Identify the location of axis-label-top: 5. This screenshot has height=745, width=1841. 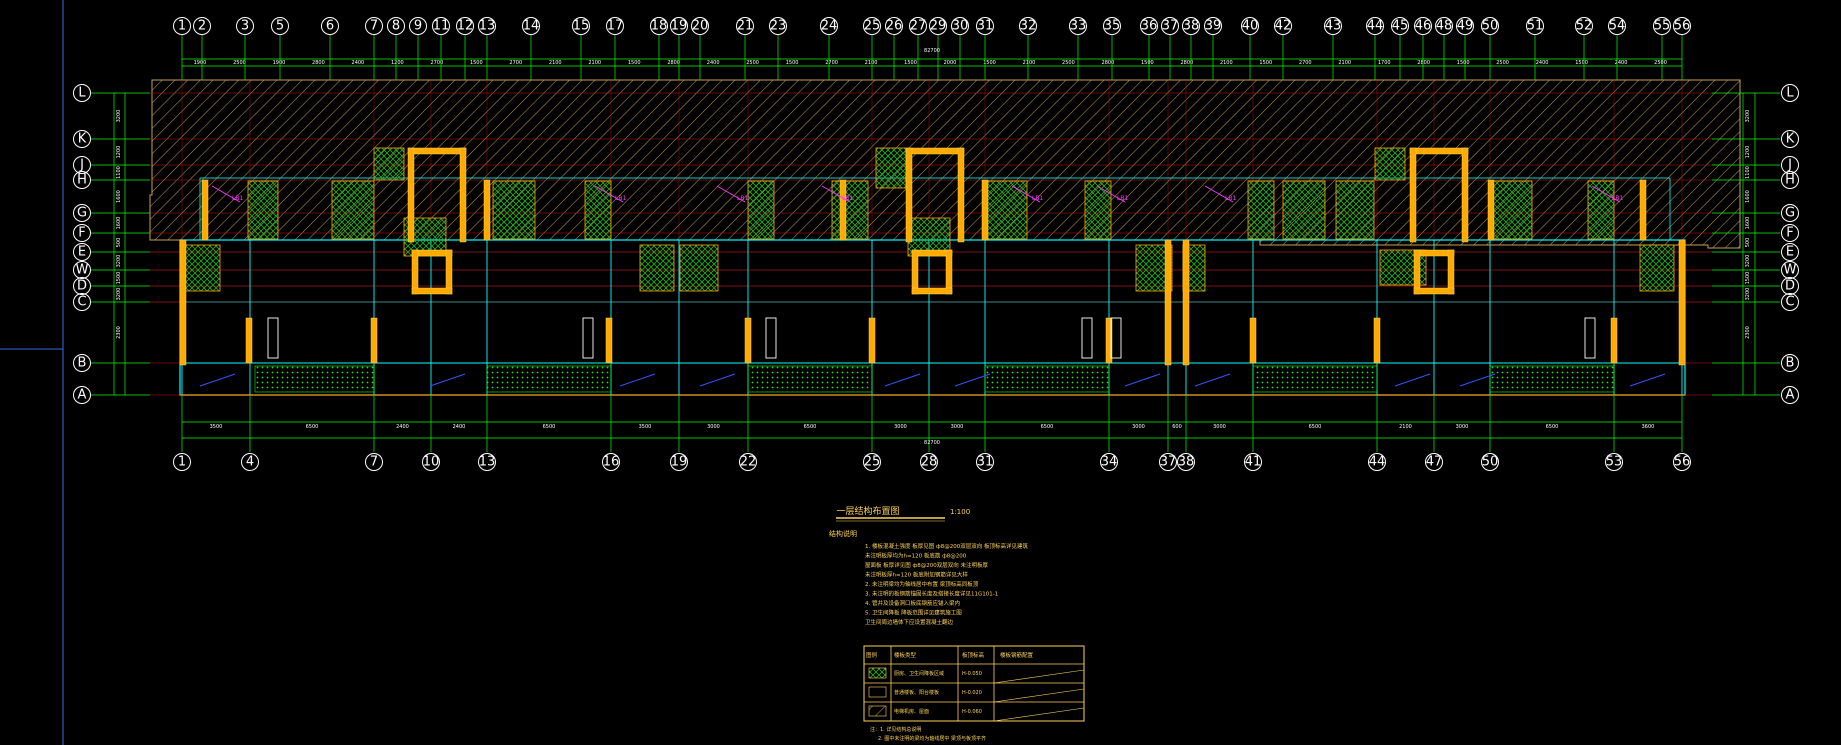
(280, 26).